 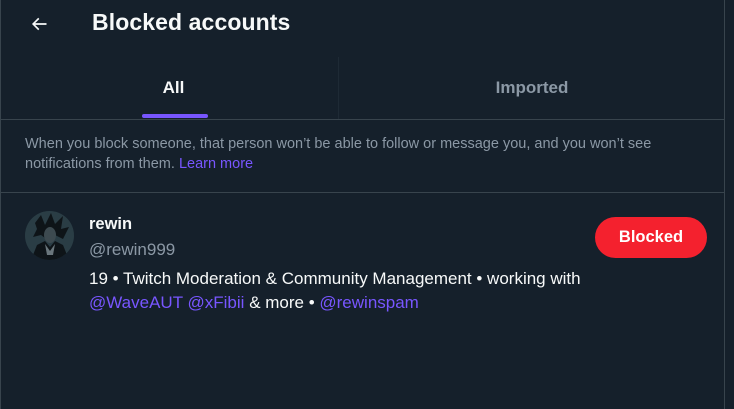 What do you see at coordinates (175, 116) in the screenshot?
I see `tab-active-indicator` at bounding box center [175, 116].